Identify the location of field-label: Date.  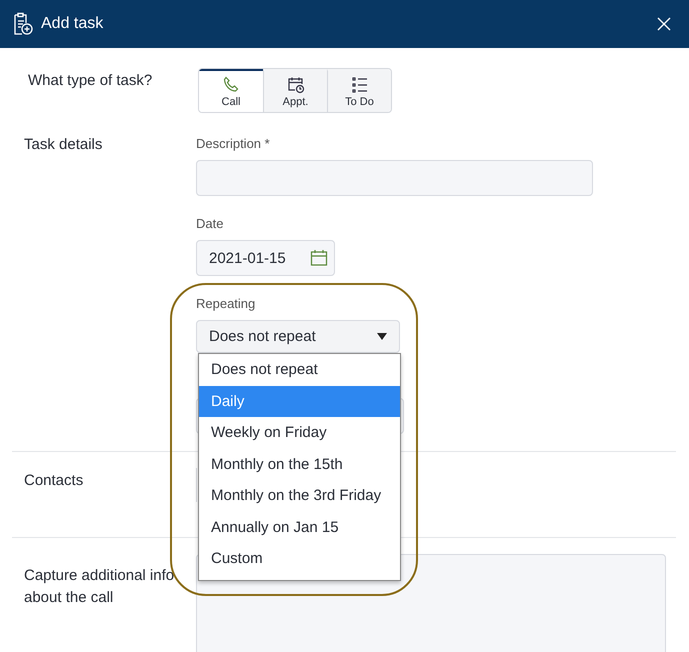
(210, 223).